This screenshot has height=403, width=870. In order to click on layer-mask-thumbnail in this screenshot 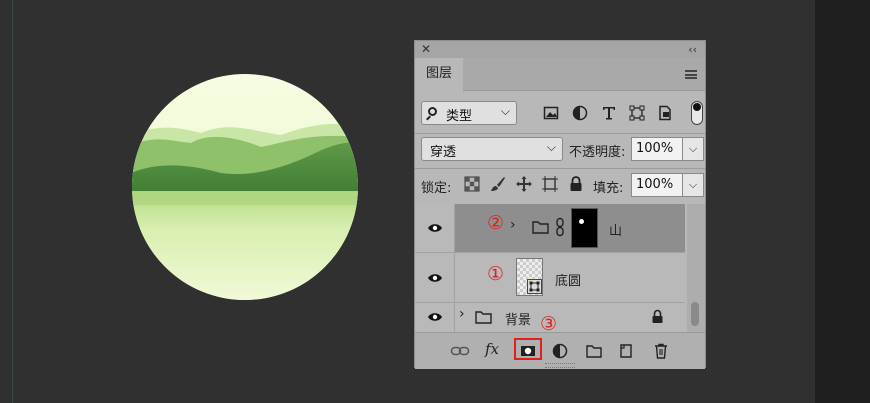, I will do `click(584, 228)`.